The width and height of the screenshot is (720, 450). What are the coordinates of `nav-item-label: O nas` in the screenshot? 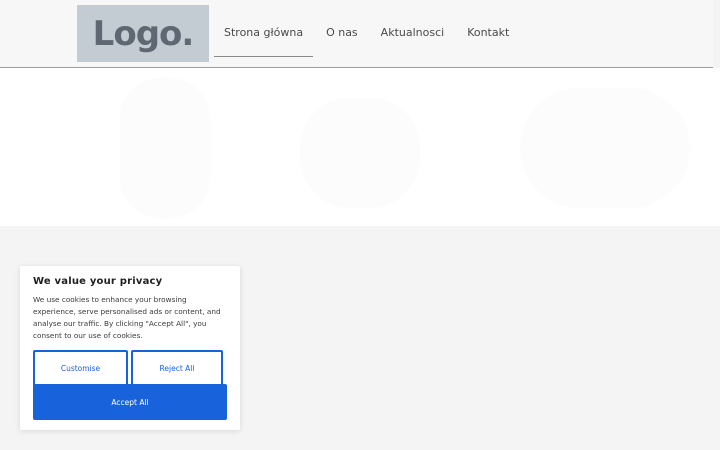 It's located at (342, 32).